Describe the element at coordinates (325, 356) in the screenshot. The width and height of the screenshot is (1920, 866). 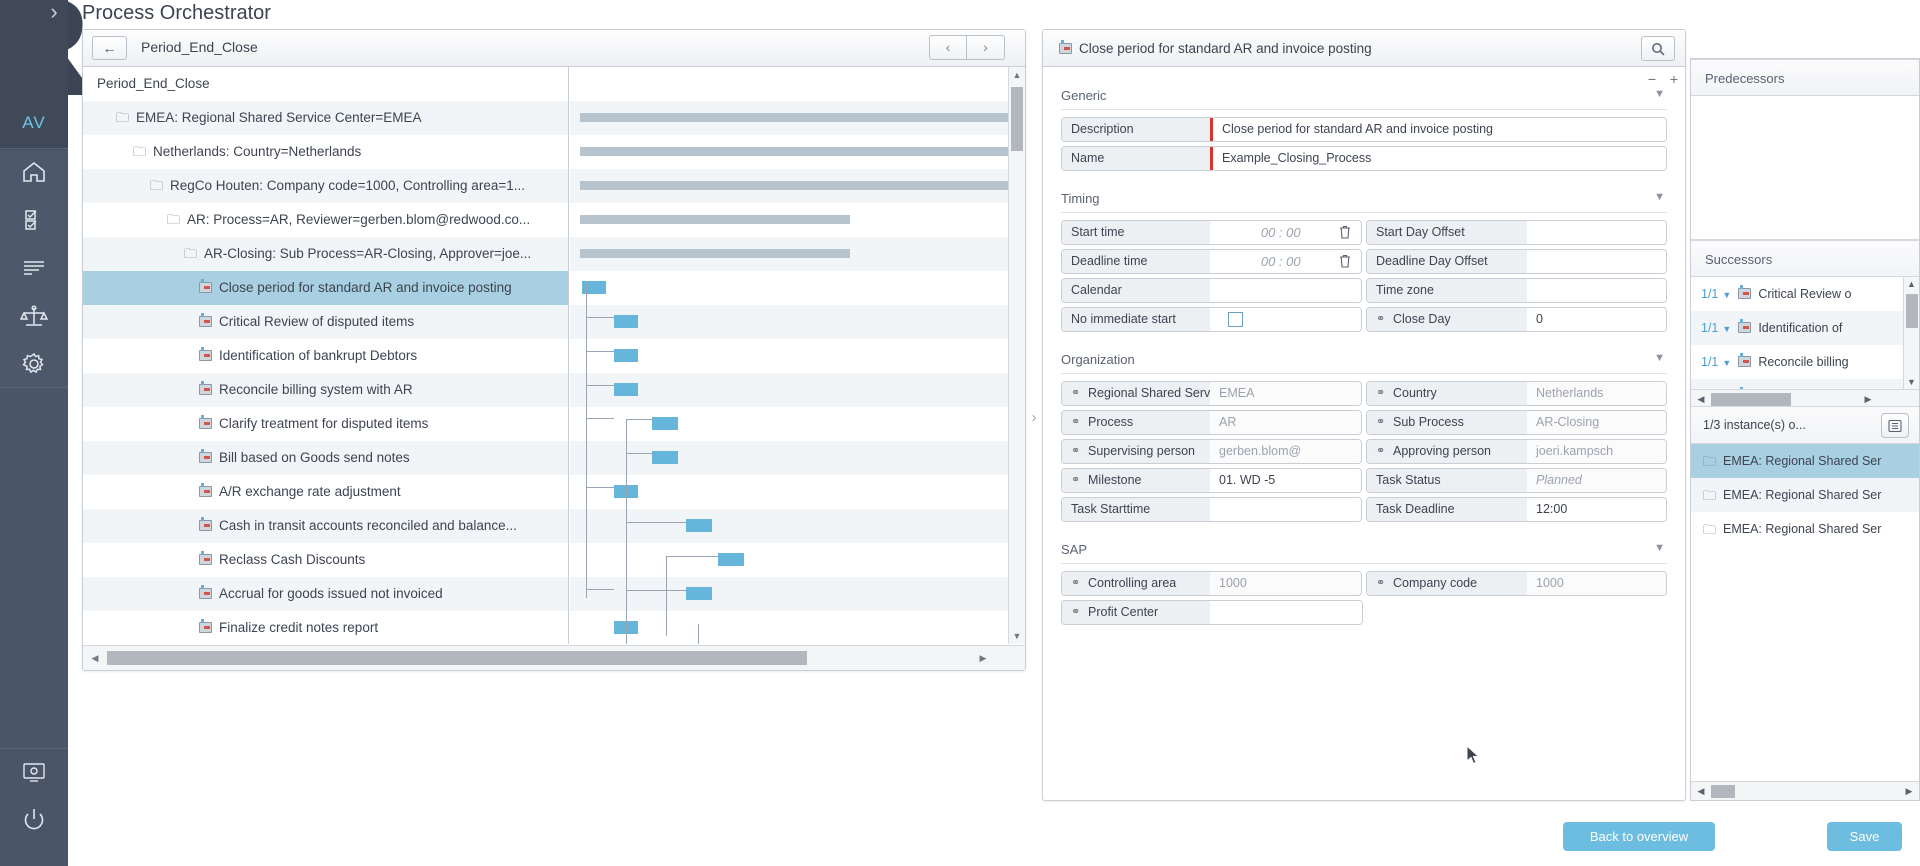
I see `tree-row: Identification of bankrupt Debtors` at that location.